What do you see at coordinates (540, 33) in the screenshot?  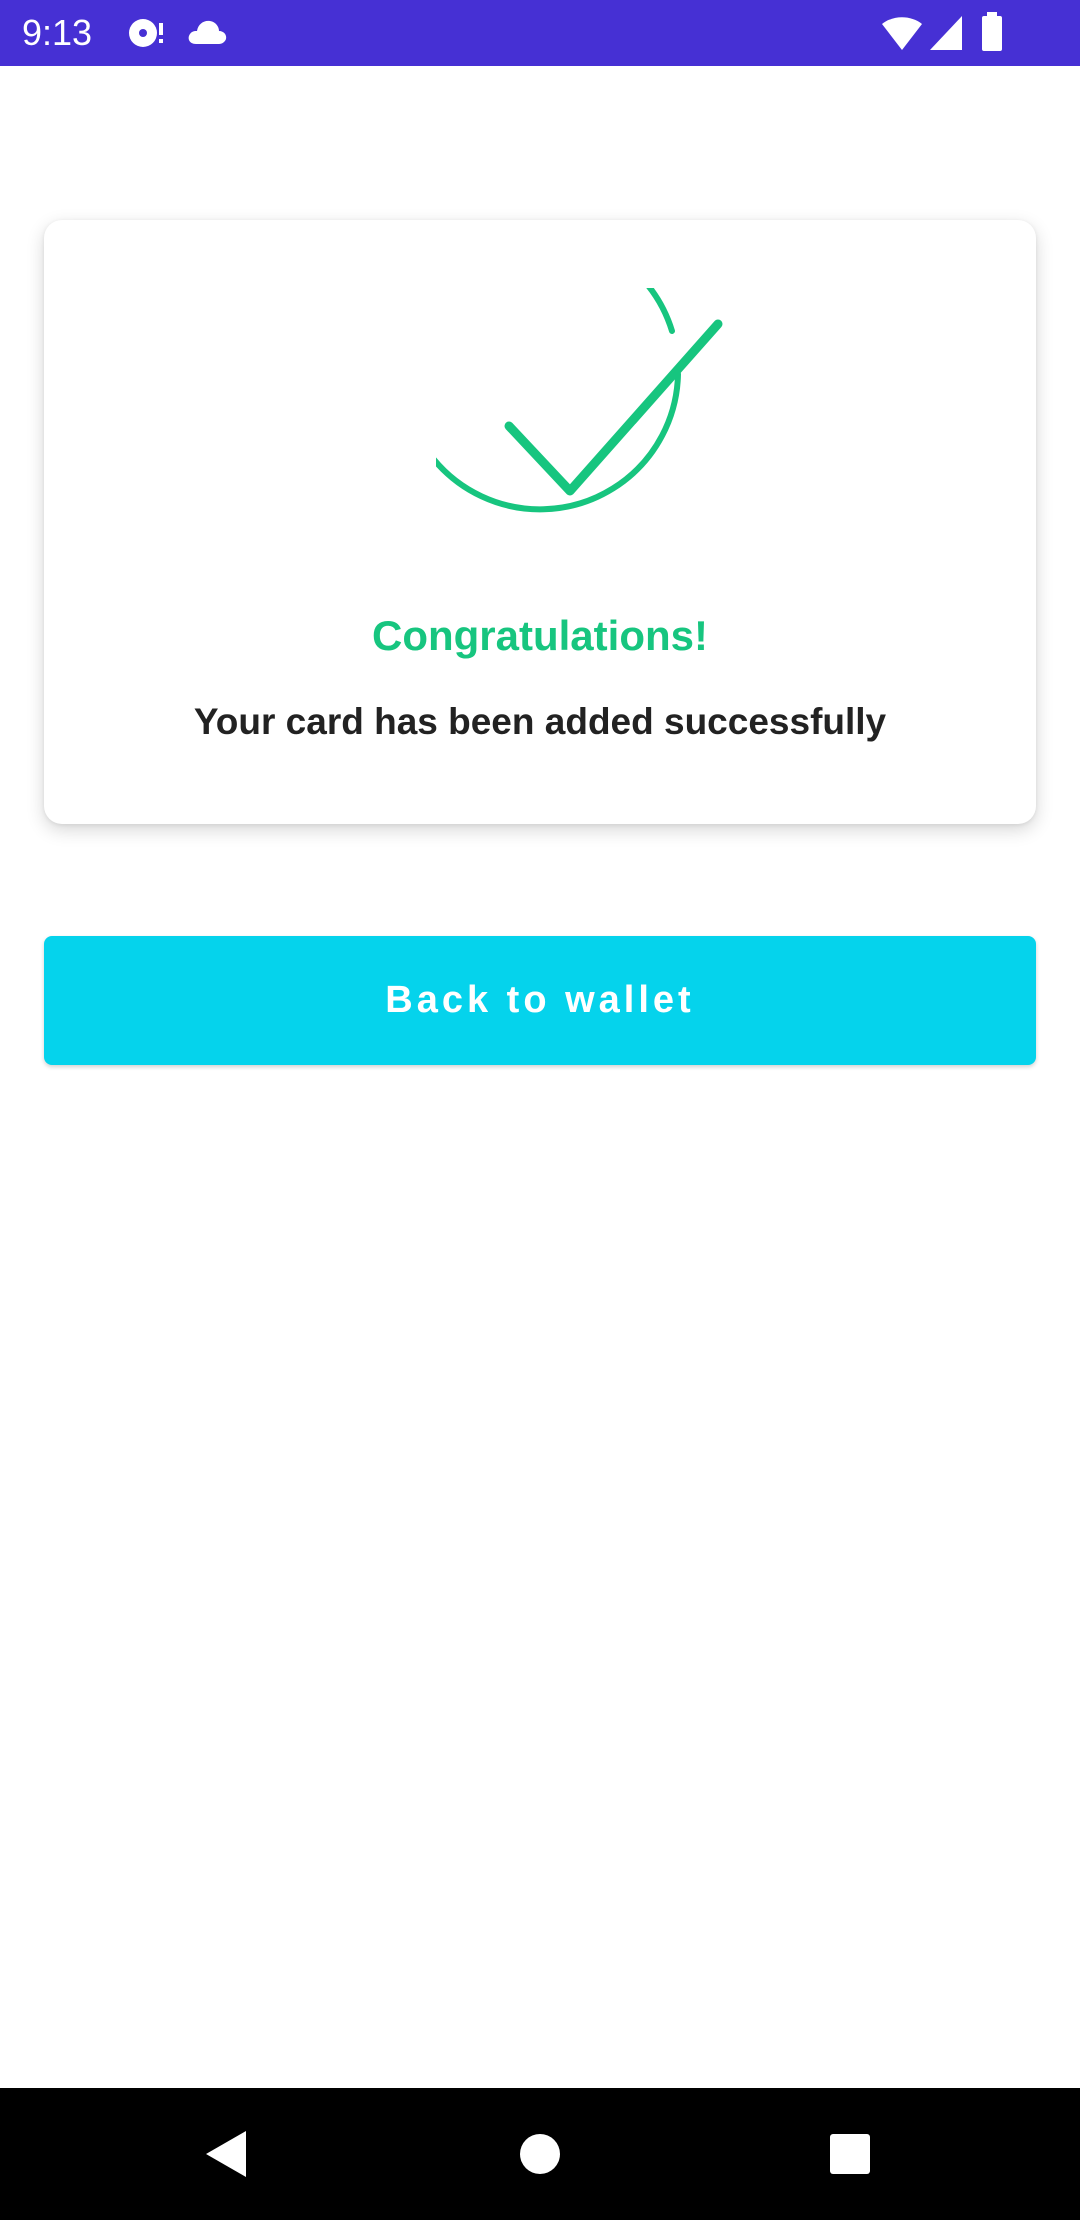 I see `status-bar: 9:13` at bounding box center [540, 33].